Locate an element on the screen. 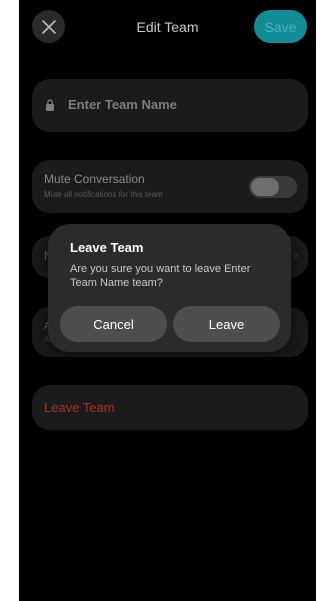 The image size is (324, 601). chevron-right-icon: › is located at coordinates (296, 255).